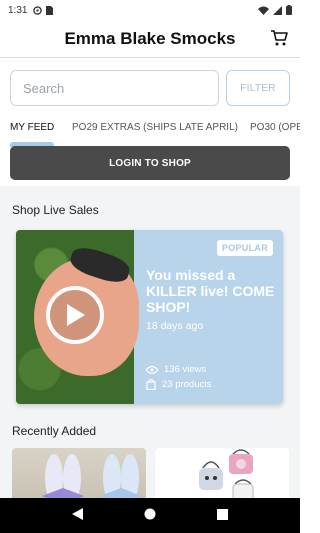  What do you see at coordinates (185, 369) in the screenshot?
I see `views-count: 136 views` at bounding box center [185, 369].